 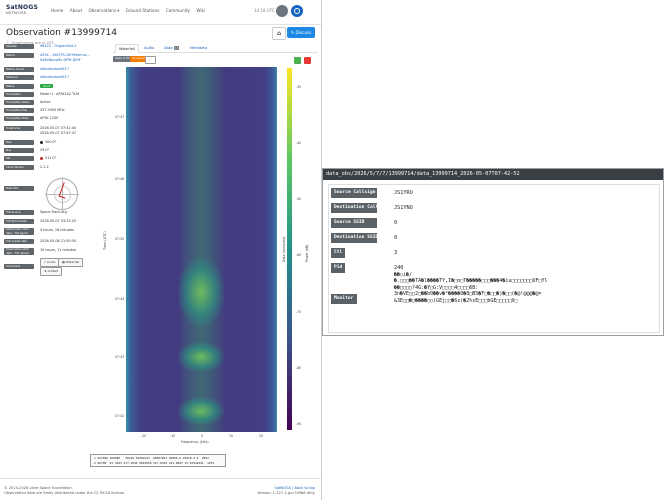 I want to click on tle-created-label: Observation start date - TLE epoch date, so click(x=19, y=231).